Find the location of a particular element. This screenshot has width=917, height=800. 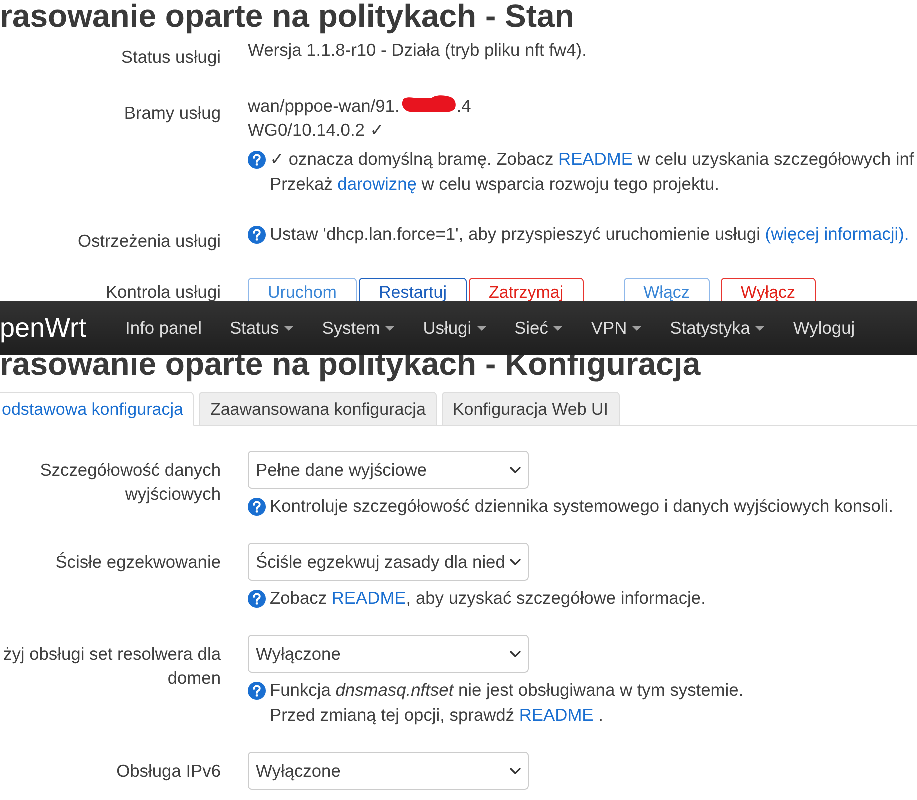

field-label: Obsługa IPv6 is located at coordinates (168, 771).